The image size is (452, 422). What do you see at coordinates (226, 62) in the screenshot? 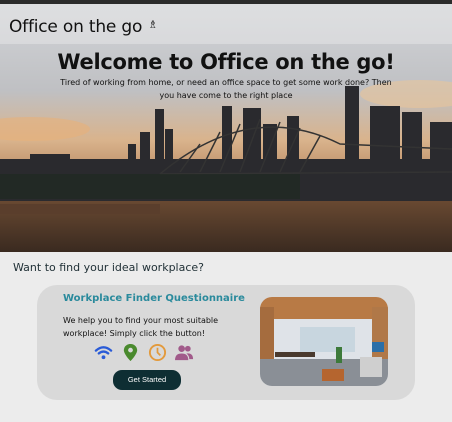
I see `hero-title: Welcome to Office on the go!` at bounding box center [226, 62].